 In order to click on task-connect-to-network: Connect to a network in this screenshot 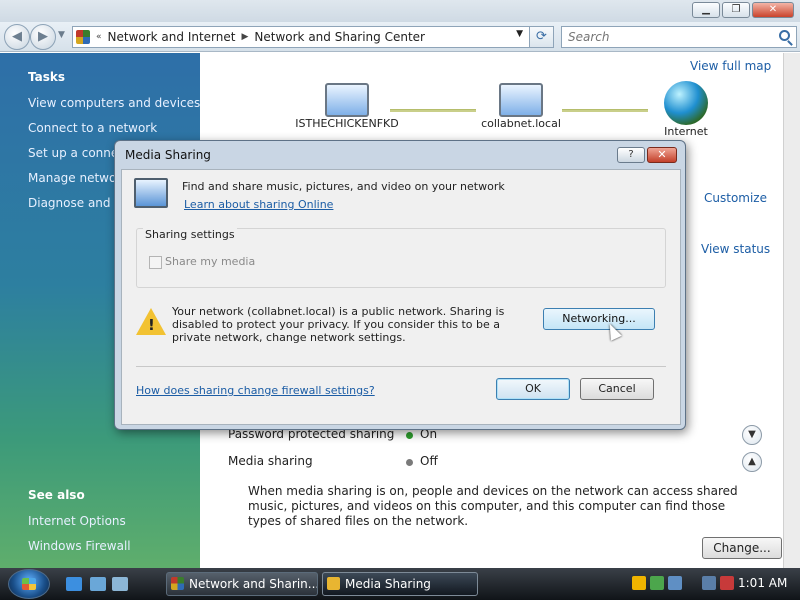, I will do `click(92, 128)`.